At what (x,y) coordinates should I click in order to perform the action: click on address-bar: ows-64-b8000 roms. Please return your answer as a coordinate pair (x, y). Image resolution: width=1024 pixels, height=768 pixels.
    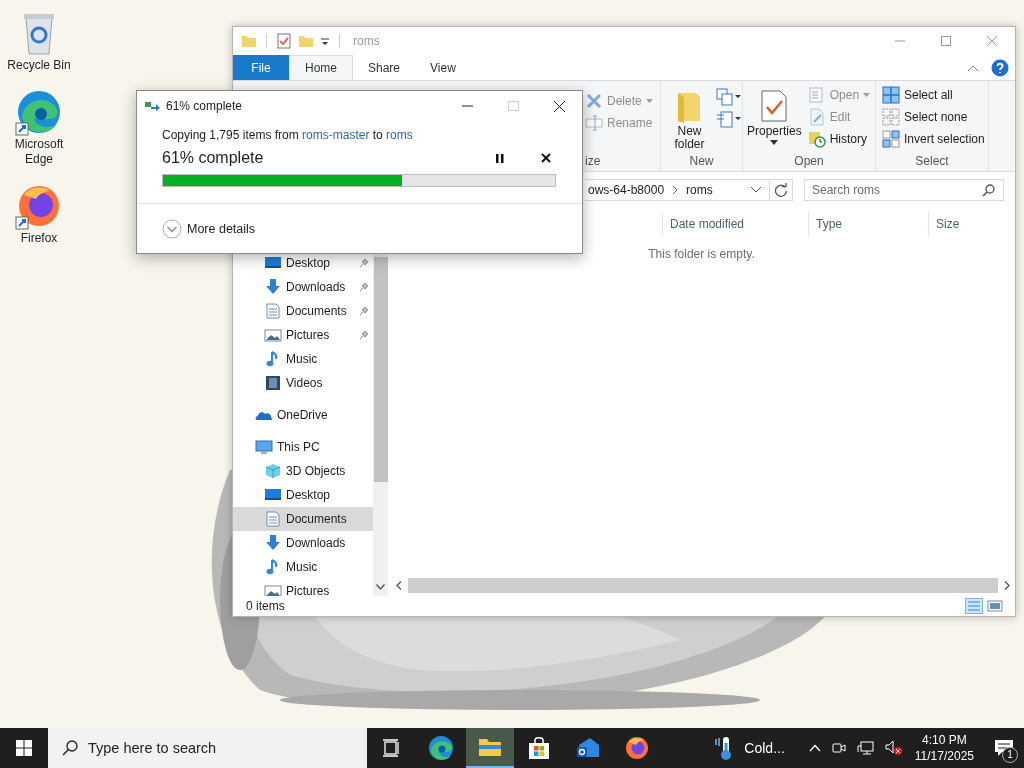
    Looking at the image, I should click on (689, 190).